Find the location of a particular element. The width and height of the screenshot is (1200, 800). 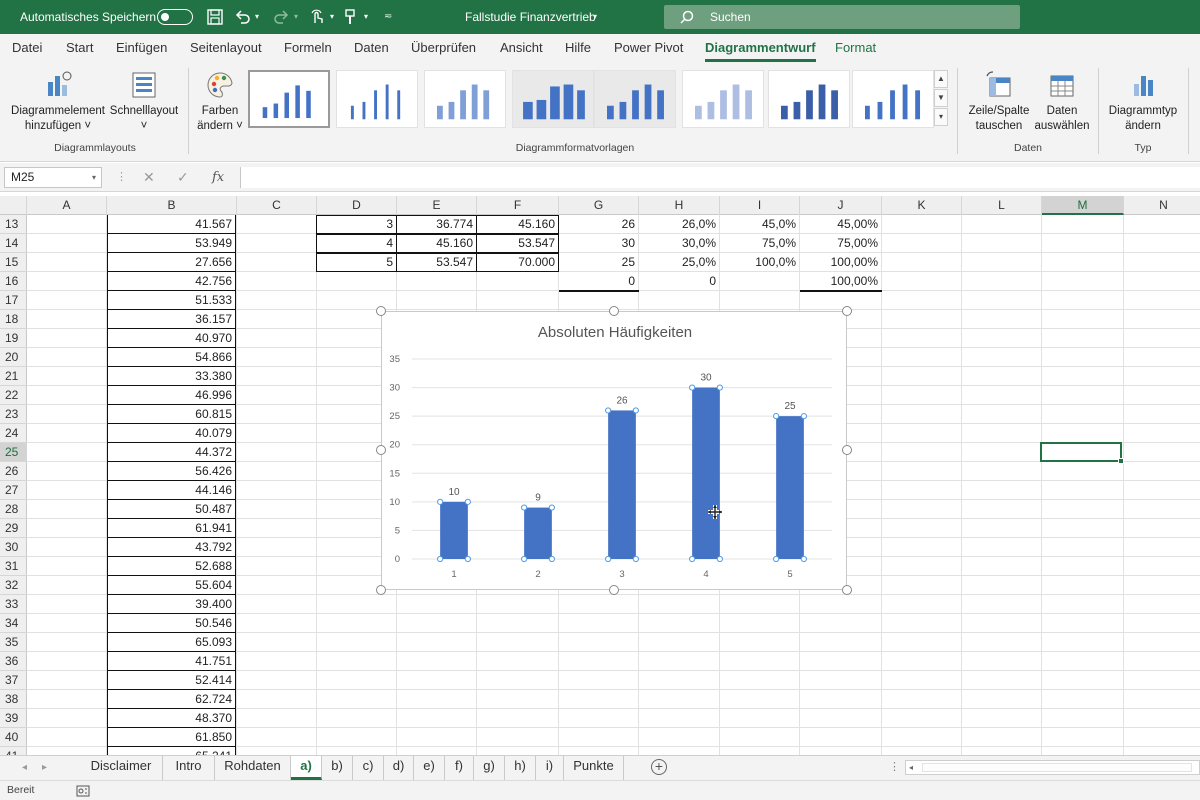

cell-b-value: 65.093 is located at coordinates (171, 642).